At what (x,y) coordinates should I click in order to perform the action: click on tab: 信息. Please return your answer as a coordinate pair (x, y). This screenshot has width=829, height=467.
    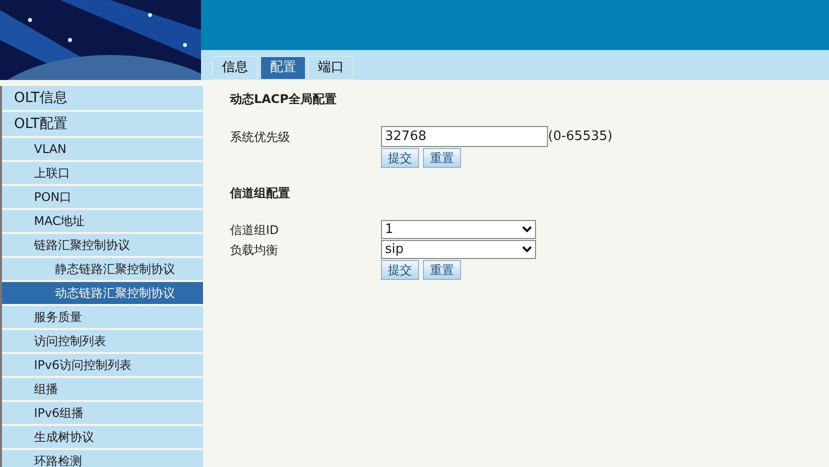
    Looking at the image, I should click on (235, 68).